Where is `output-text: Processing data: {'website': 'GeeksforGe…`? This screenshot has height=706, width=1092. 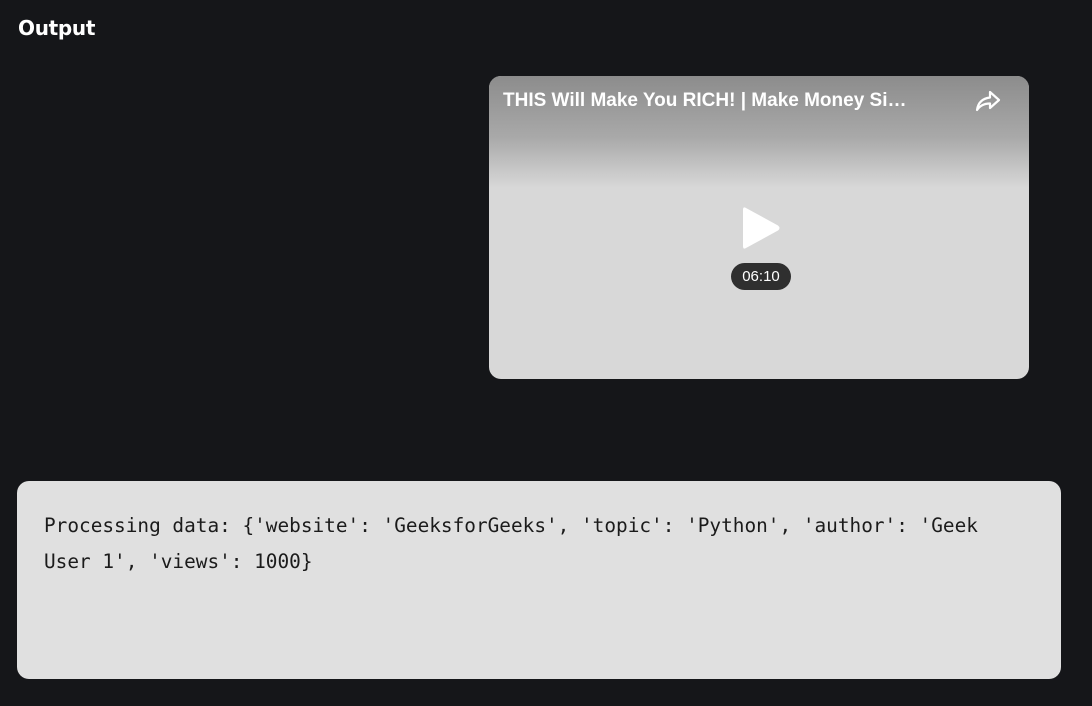 output-text: Processing data: {'website': 'GeeksforGe… is located at coordinates (517, 543).